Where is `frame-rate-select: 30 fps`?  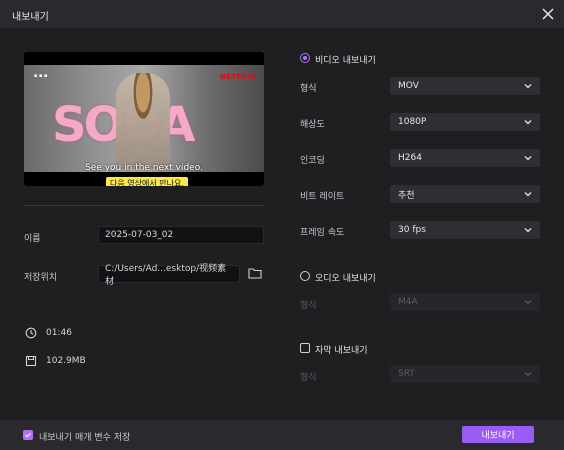
frame-rate-select: 30 fps is located at coordinates (465, 230).